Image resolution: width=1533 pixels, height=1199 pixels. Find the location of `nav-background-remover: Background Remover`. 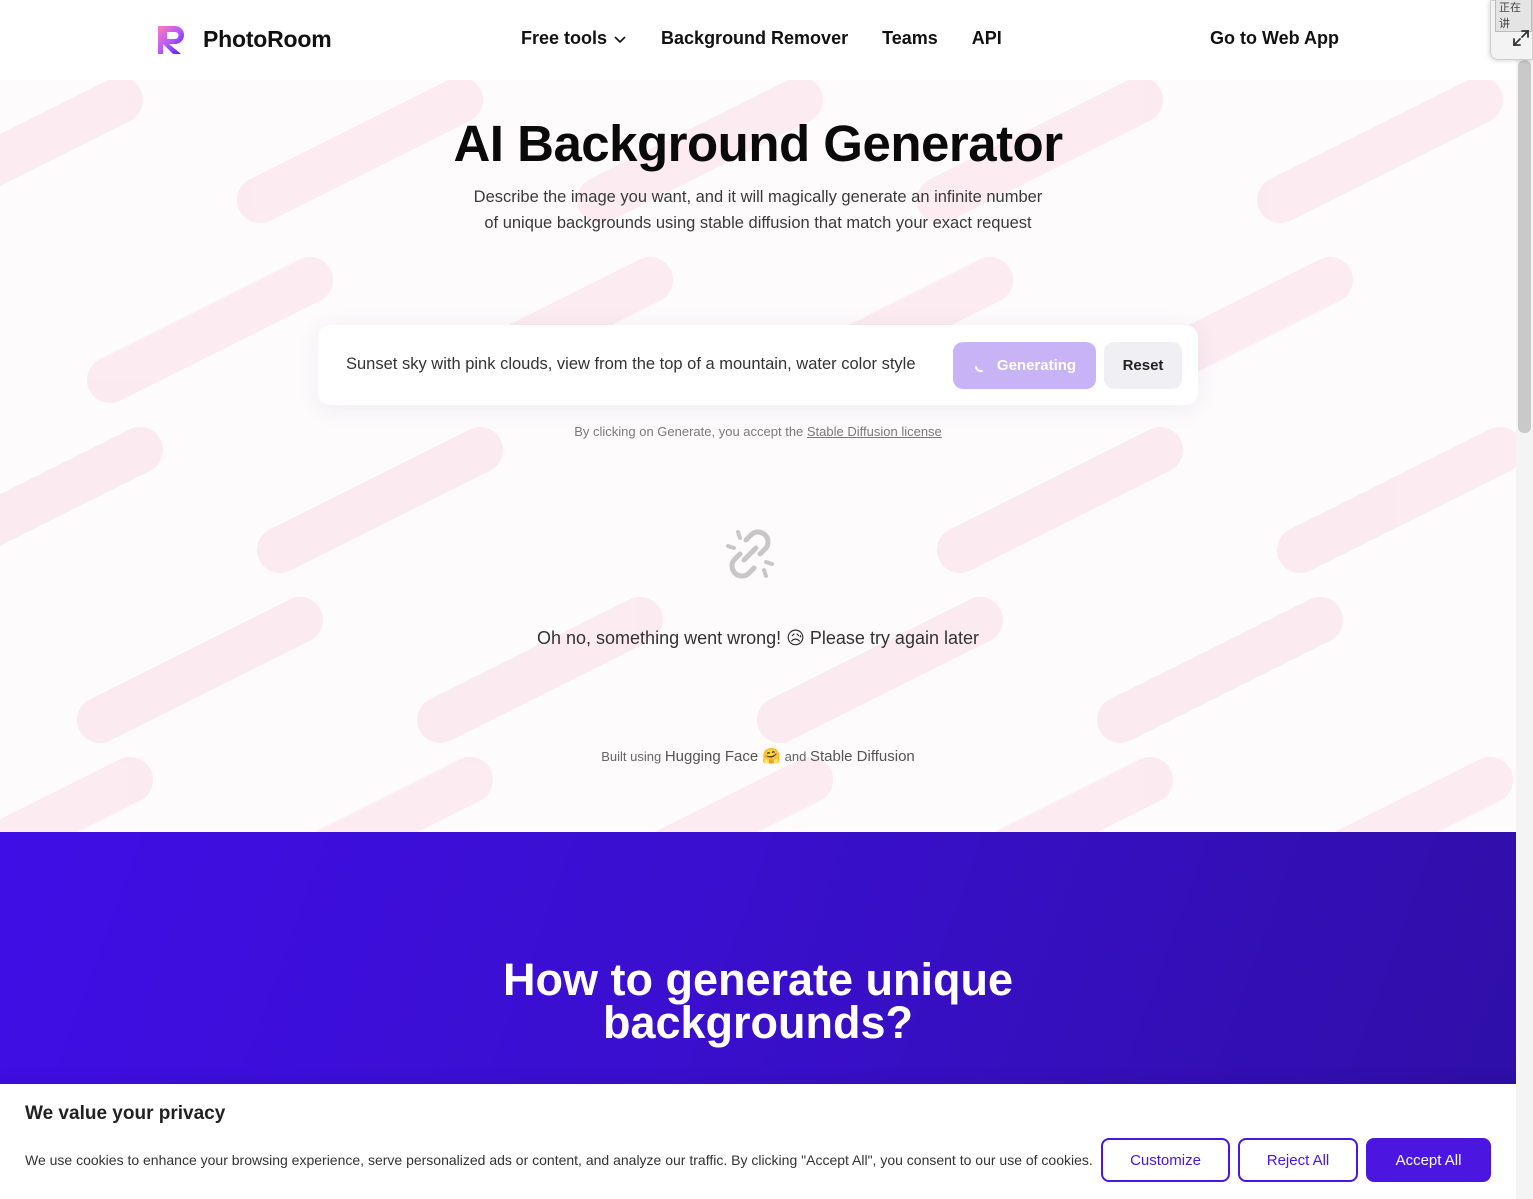

nav-background-remover: Background Remover is located at coordinates (754, 38).